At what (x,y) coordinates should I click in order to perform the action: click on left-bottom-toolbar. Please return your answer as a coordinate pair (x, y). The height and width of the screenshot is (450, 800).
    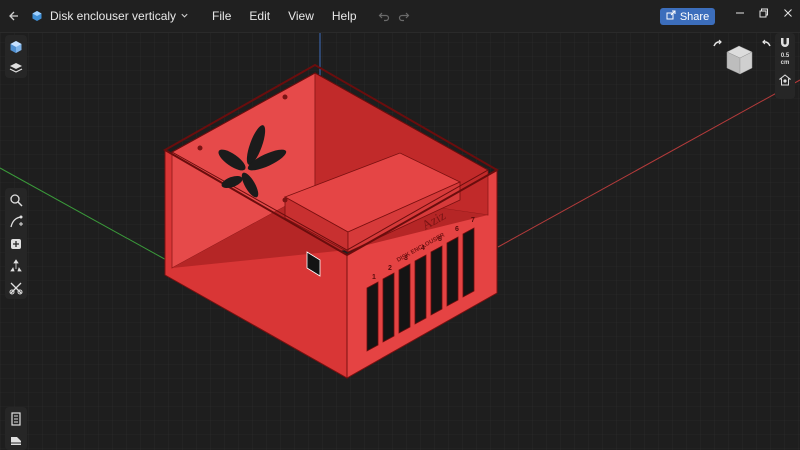
    Looking at the image, I should click on (16, 428).